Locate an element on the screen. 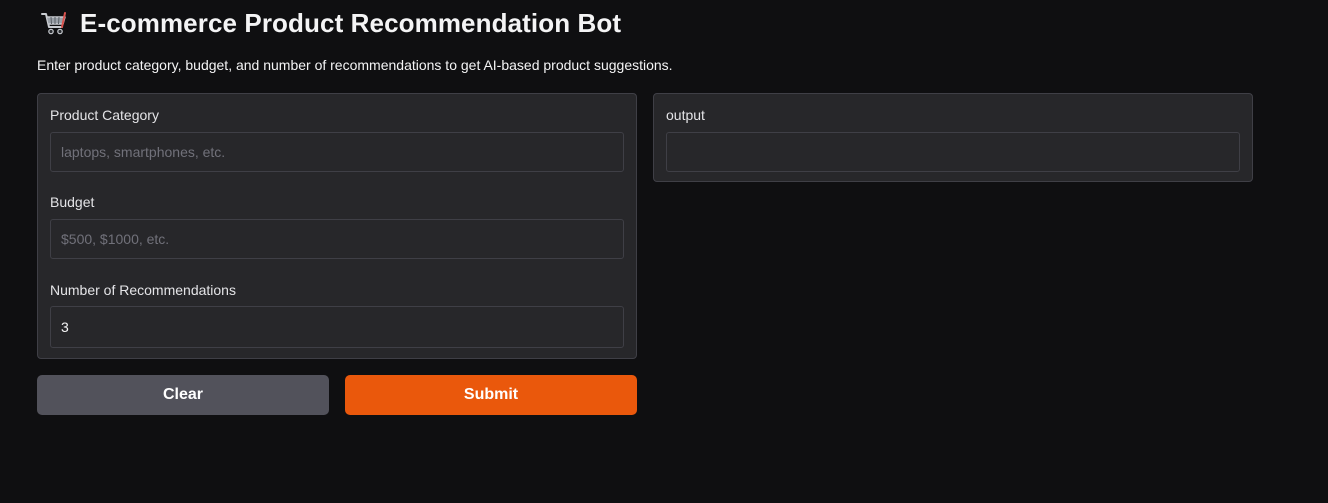 The image size is (1328, 503). output-textbox is located at coordinates (953, 152).